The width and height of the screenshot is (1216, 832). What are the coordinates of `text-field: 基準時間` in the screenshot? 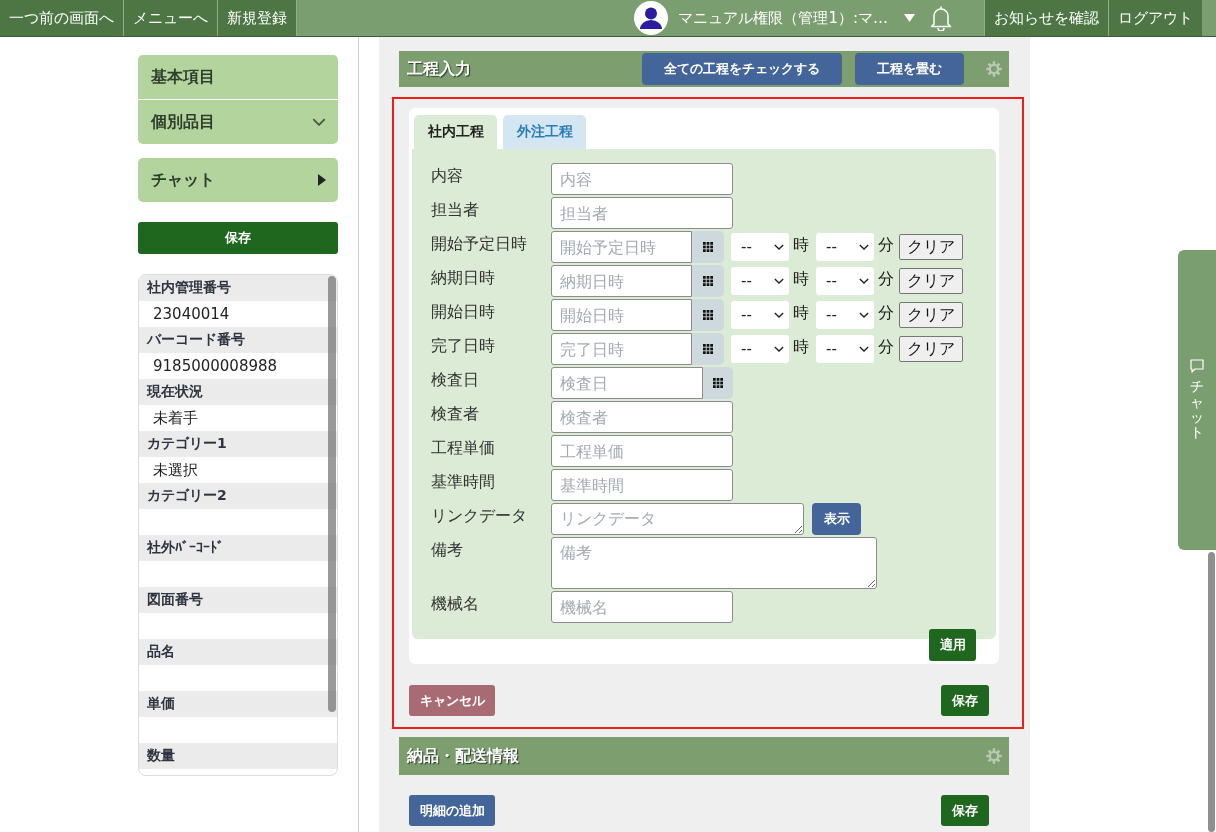 It's located at (642, 485).